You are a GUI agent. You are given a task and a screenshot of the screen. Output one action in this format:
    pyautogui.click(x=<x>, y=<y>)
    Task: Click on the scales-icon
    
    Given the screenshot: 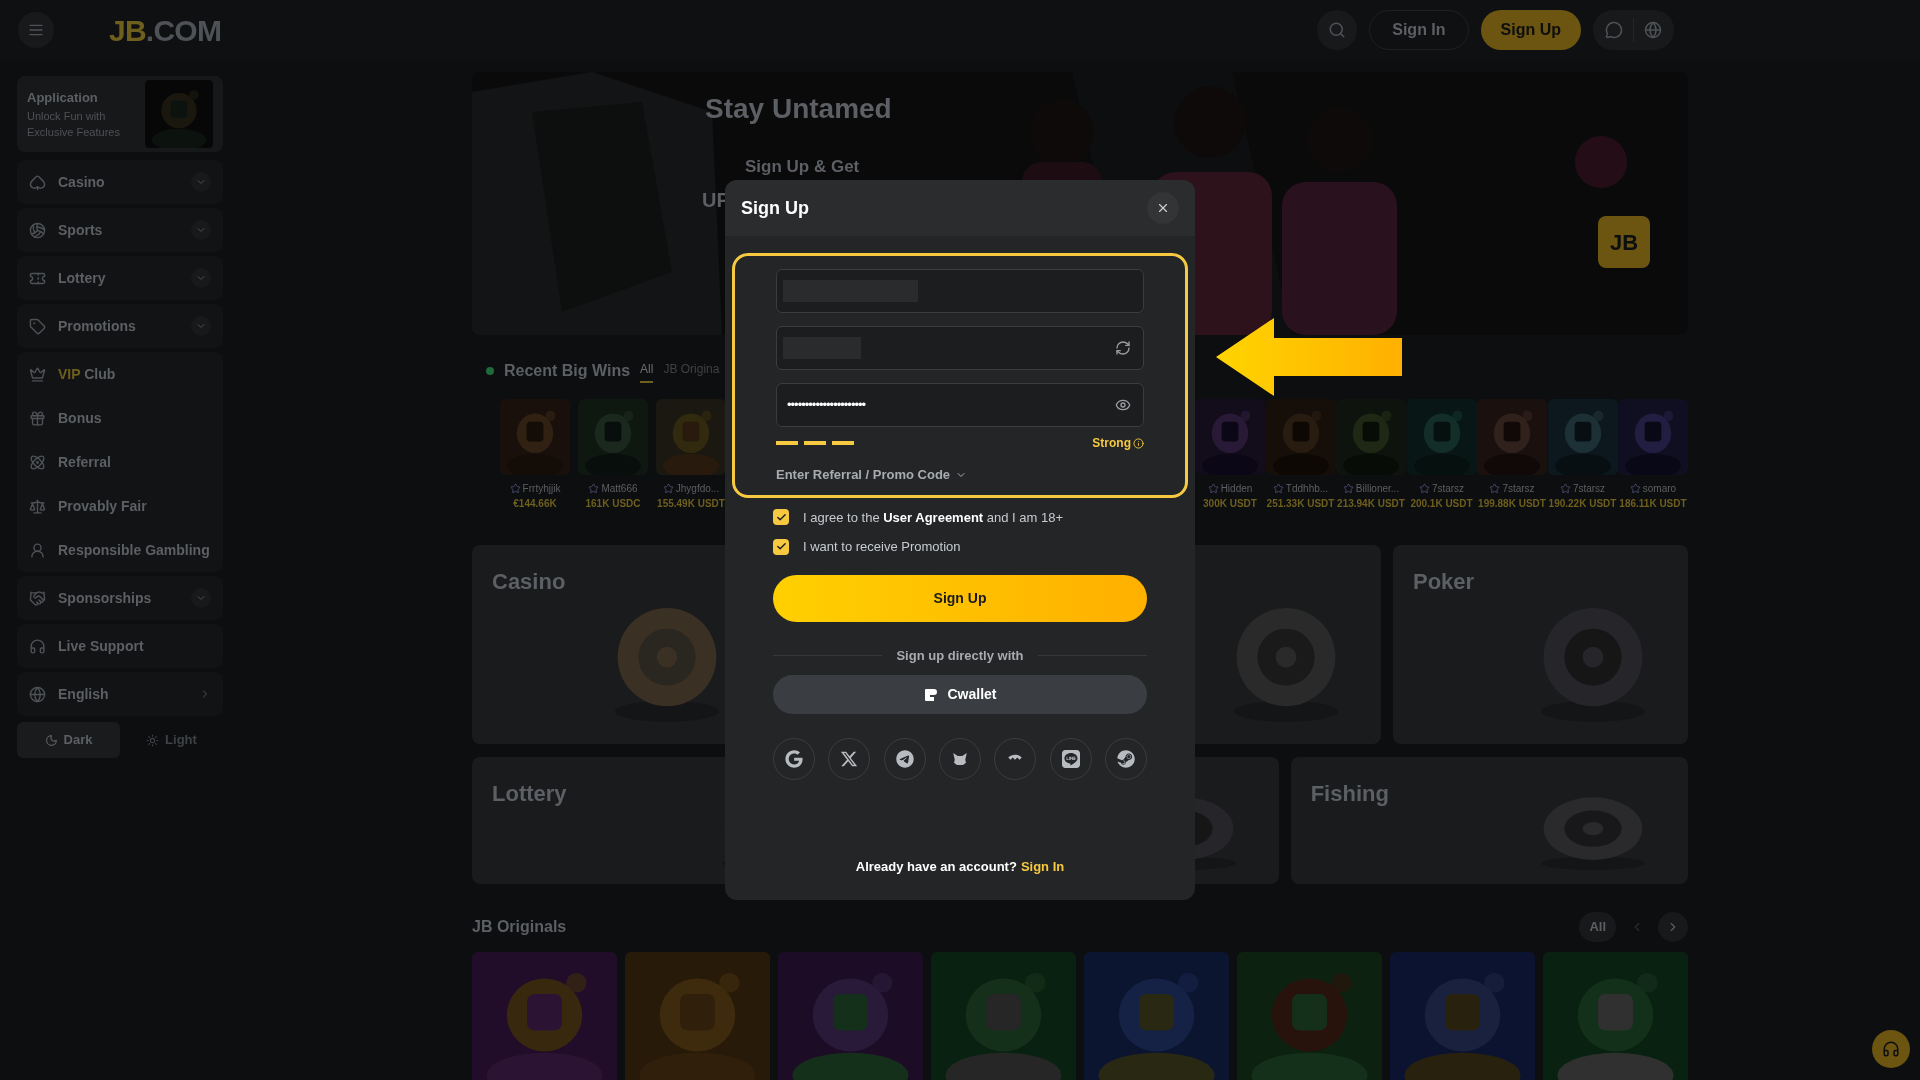 What is the action you would take?
    pyautogui.click(x=37, y=506)
    